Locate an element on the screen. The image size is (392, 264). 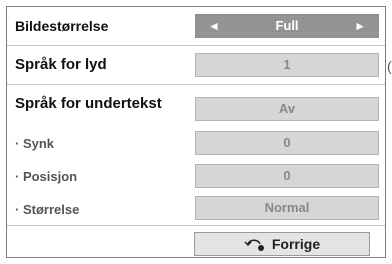
row-audio-language: Språk for lyd 1 ( is located at coordinates (199, 65).